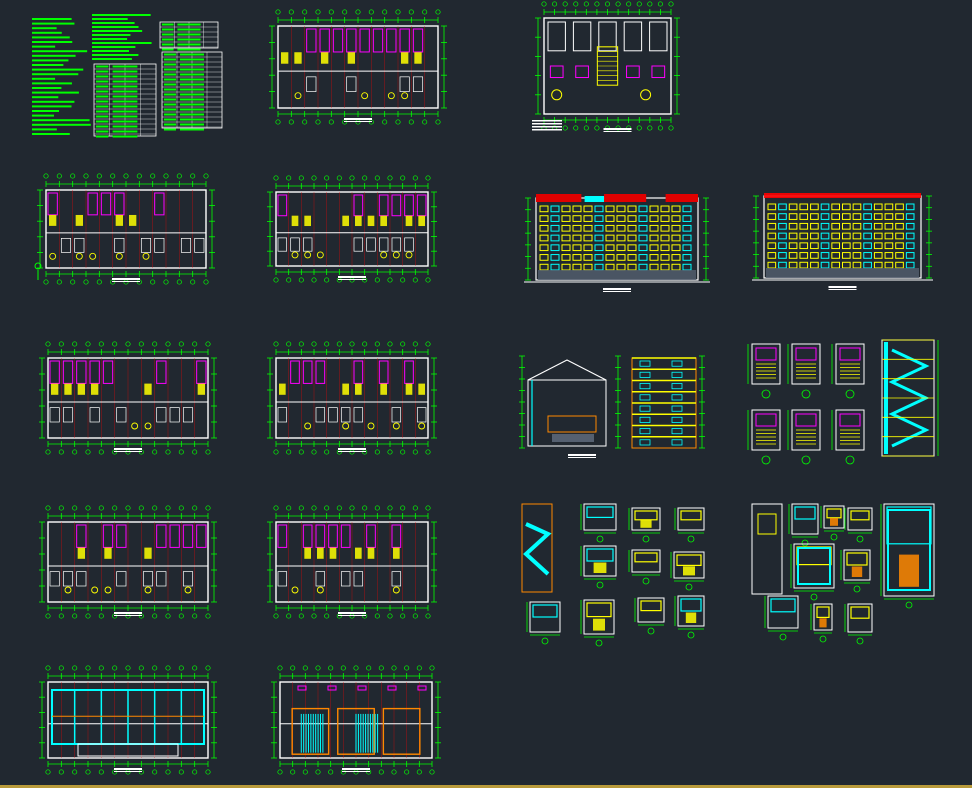 This screenshot has width=972, height=788. What do you see at coordinates (617, 243) in the screenshot?
I see `sheet-south-elevation` at bounding box center [617, 243].